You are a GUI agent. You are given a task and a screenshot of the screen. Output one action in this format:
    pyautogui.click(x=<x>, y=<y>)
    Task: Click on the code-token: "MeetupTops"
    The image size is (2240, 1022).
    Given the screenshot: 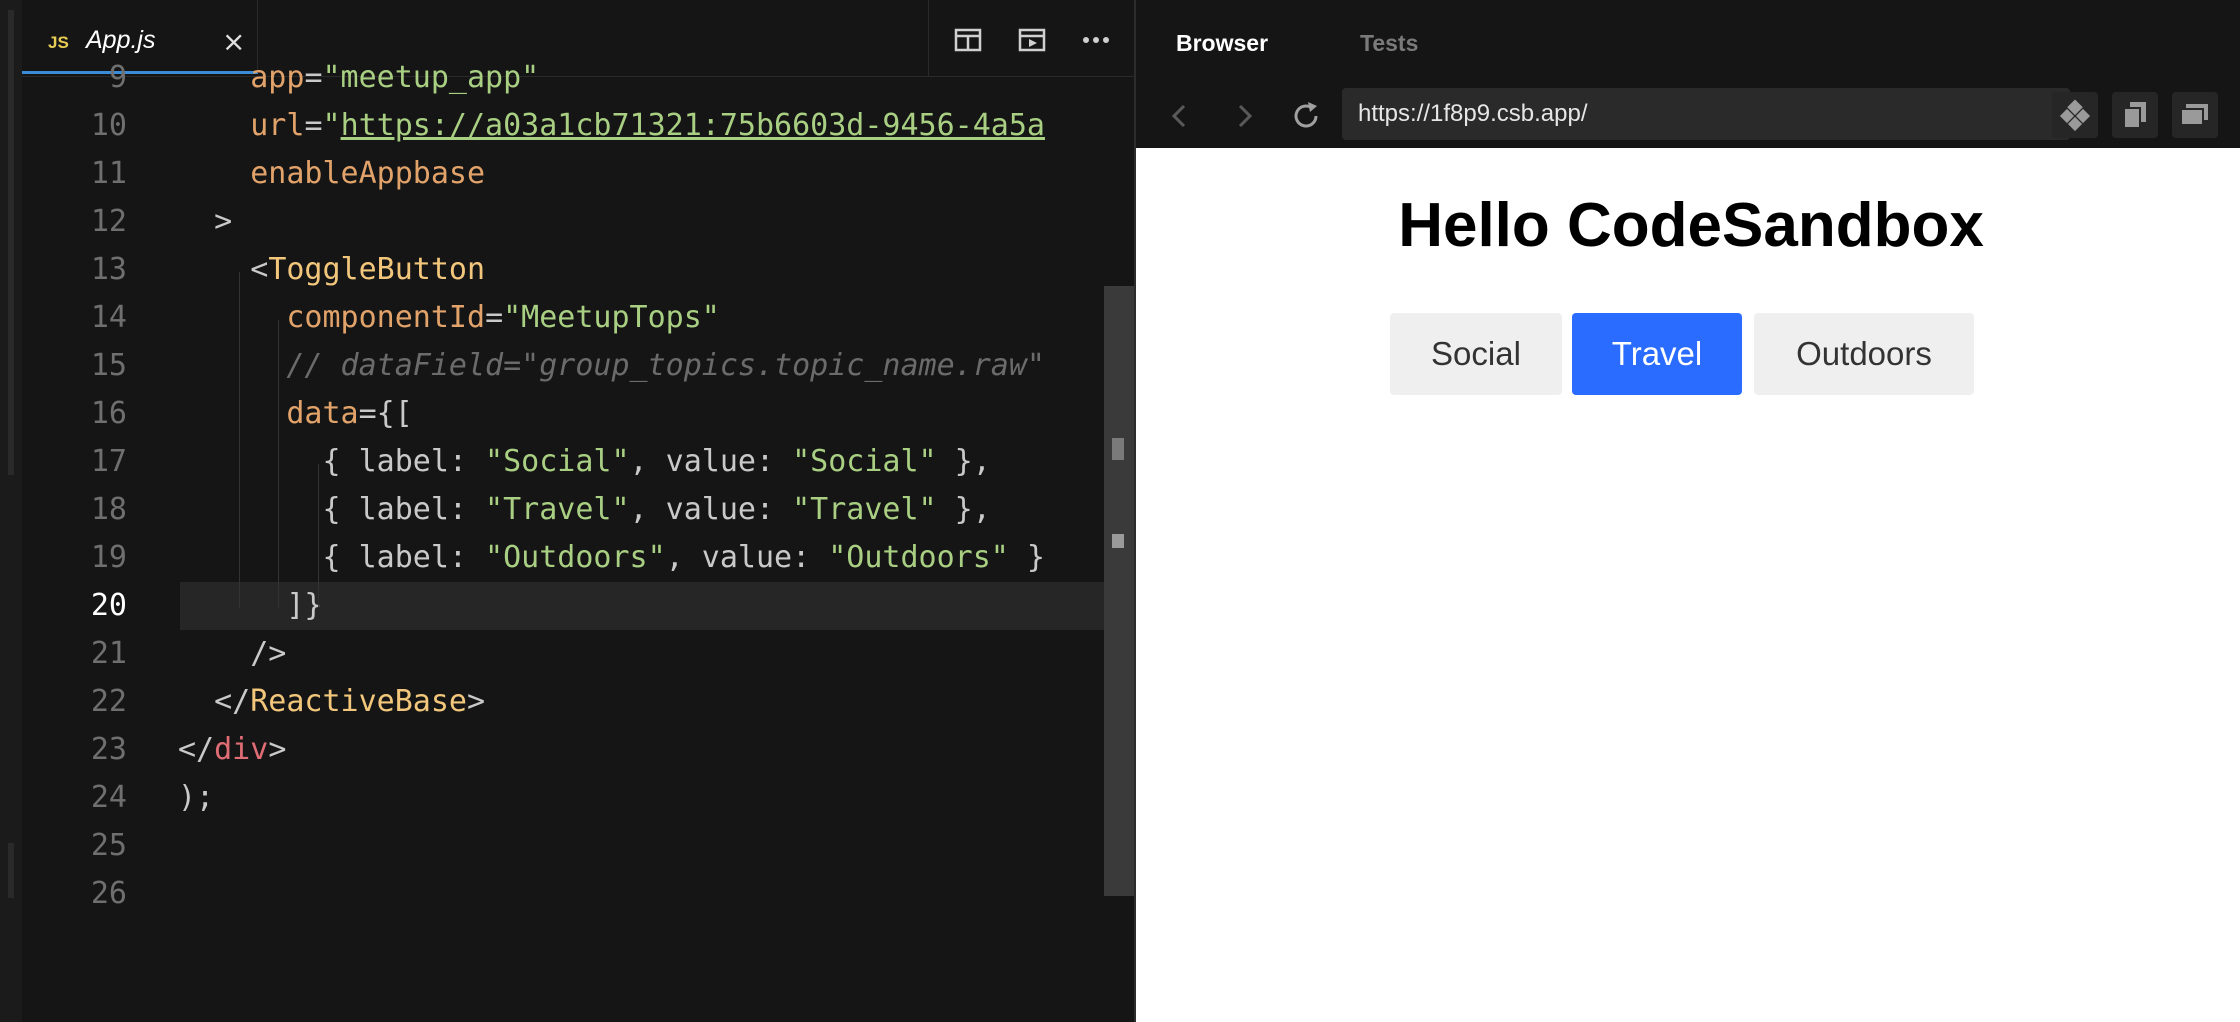 What is the action you would take?
    pyautogui.click(x=611, y=317)
    